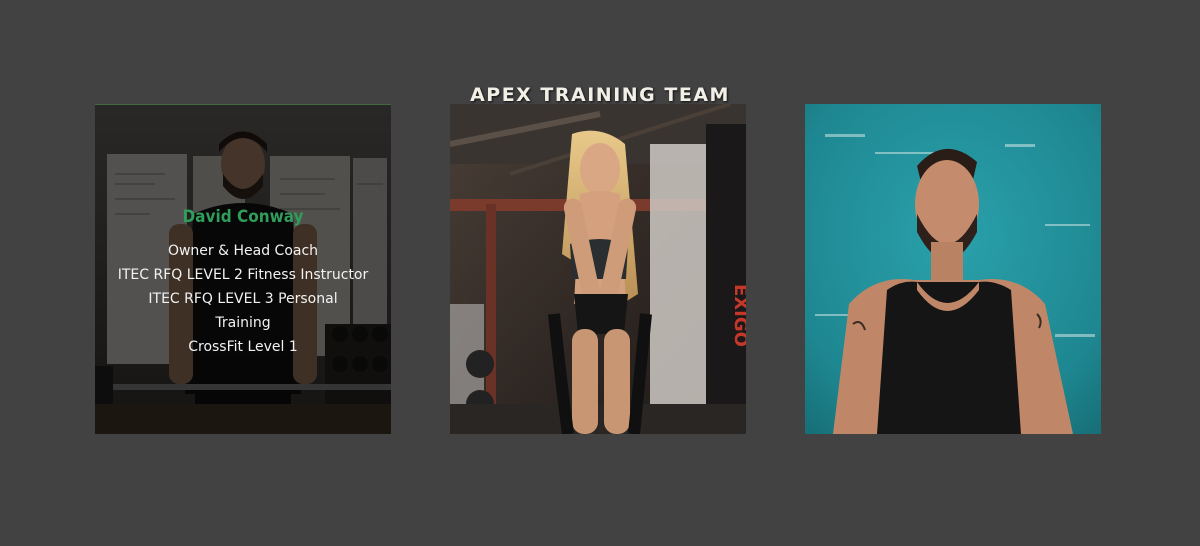  I want to click on team-card-2: EXIGO, so click(598, 269).